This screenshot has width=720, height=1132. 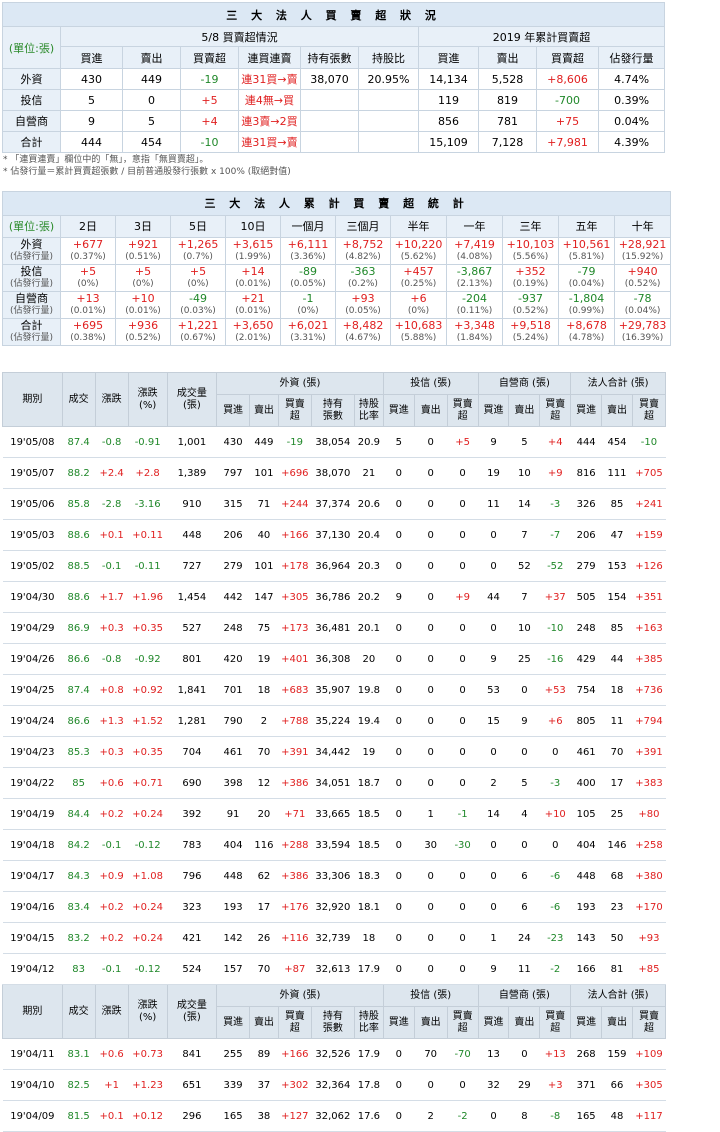 I want to click on history-cell: 83.1, so click(x=79, y=1054).